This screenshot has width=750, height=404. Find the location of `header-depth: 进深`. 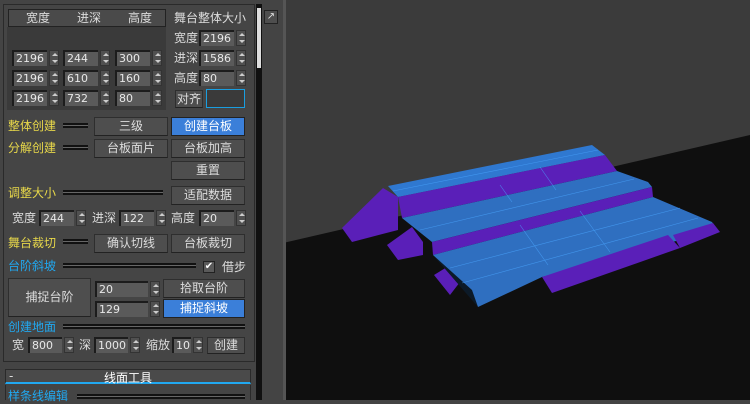

header-depth: 进深 is located at coordinates (89, 18).